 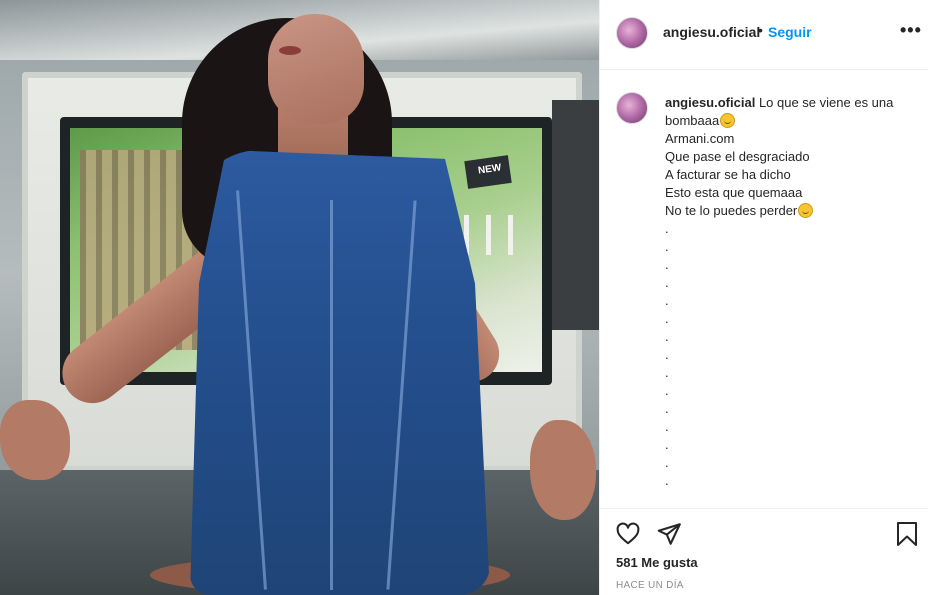 What do you see at coordinates (764, 551) in the screenshot?
I see `post-actions: 581 Me gusta HACE UN DÍA` at bounding box center [764, 551].